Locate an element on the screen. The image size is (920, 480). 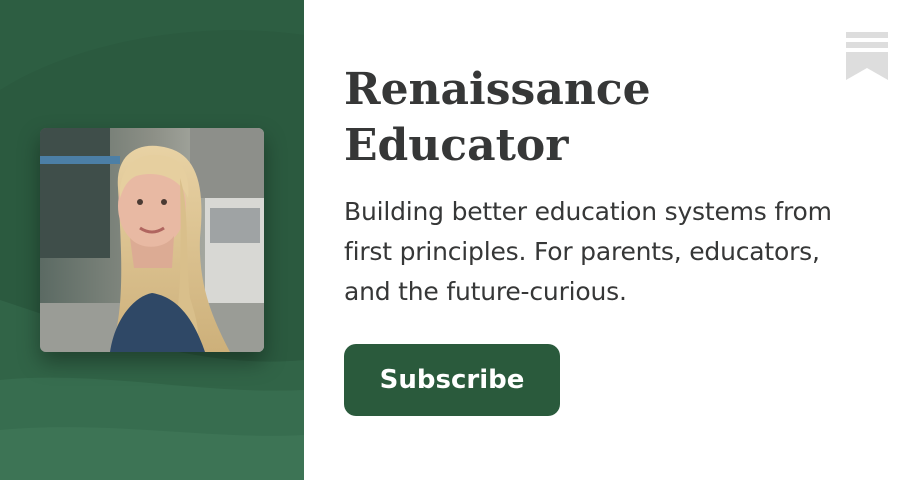
title-line: Educator is located at coordinates (456, 145).